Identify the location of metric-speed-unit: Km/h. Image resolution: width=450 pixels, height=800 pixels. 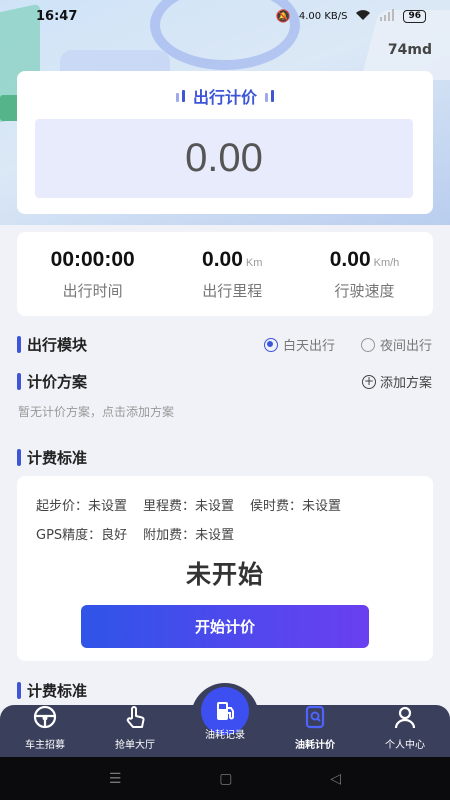
(386, 263).